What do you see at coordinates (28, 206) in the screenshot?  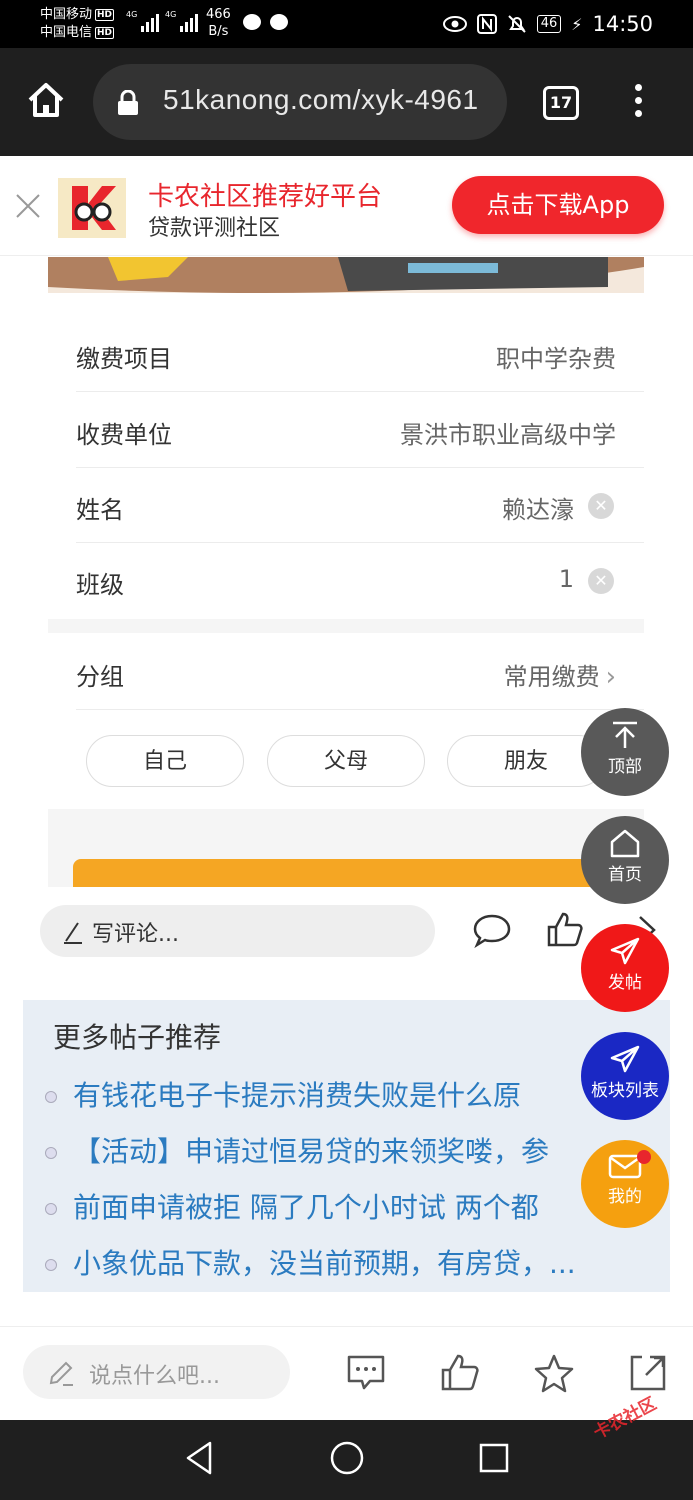 I see `close-icon` at bounding box center [28, 206].